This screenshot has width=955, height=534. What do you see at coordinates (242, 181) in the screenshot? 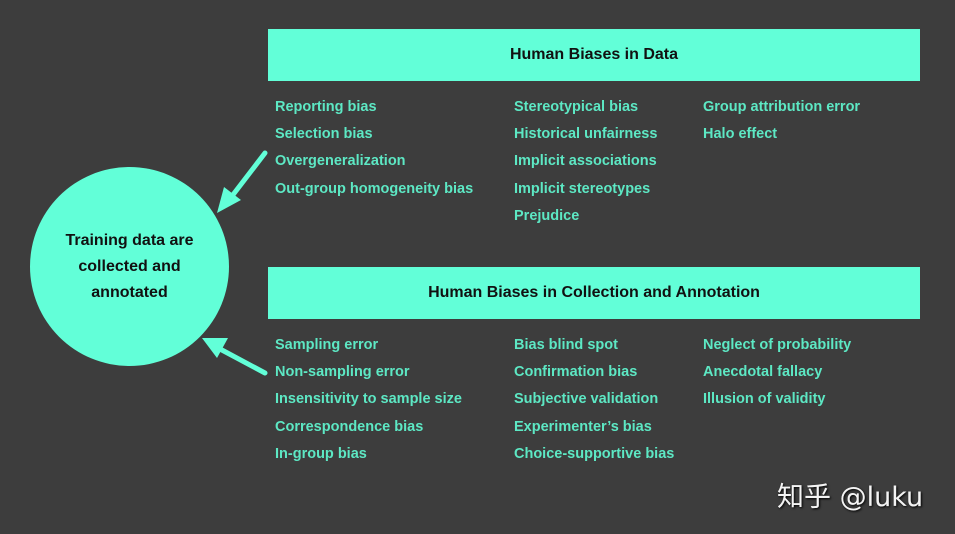
I see `arrow-from-data-biases` at bounding box center [242, 181].